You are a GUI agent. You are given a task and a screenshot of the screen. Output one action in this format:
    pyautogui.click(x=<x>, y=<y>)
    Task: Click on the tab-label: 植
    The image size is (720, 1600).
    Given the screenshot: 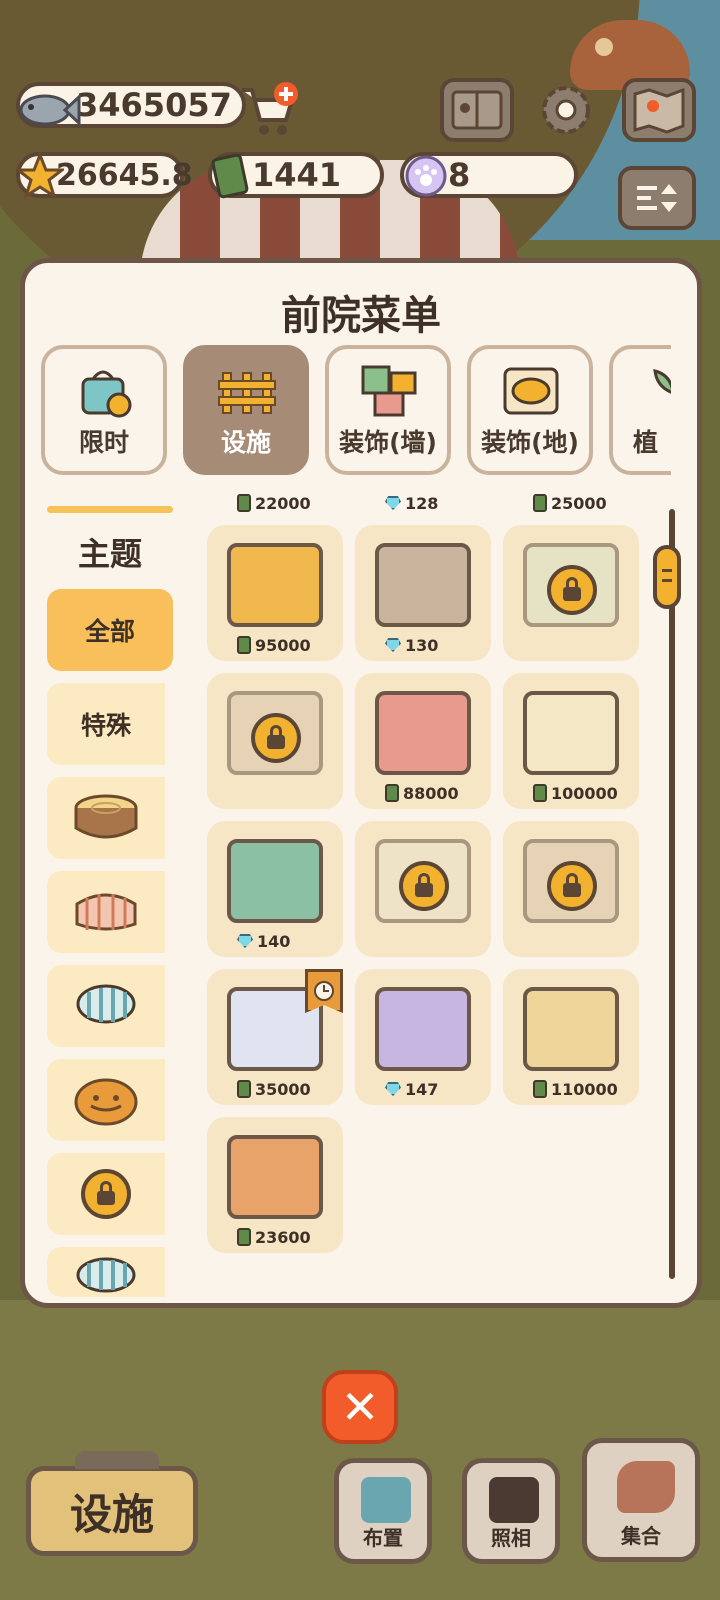 What is the action you would take?
    pyautogui.click(x=646, y=442)
    